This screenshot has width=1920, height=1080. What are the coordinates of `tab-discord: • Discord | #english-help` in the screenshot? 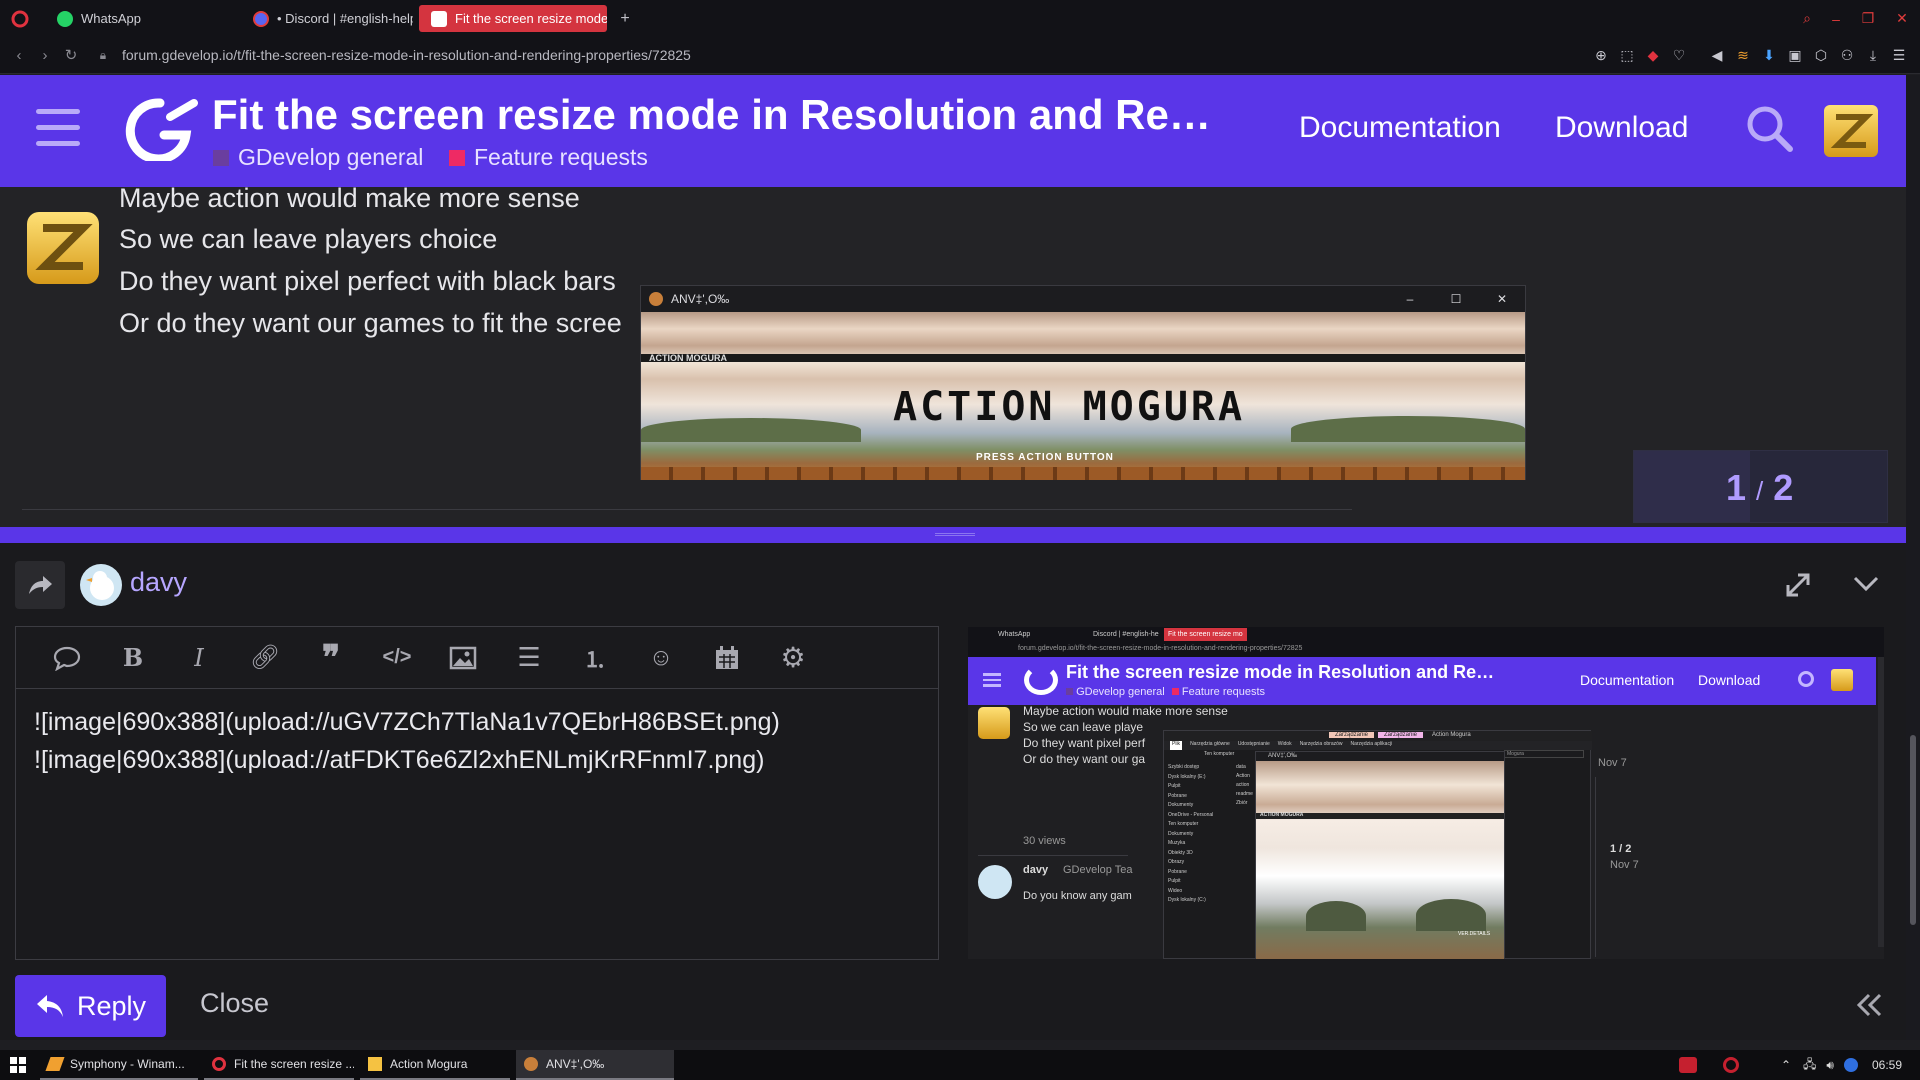 It's located at (327, 18).